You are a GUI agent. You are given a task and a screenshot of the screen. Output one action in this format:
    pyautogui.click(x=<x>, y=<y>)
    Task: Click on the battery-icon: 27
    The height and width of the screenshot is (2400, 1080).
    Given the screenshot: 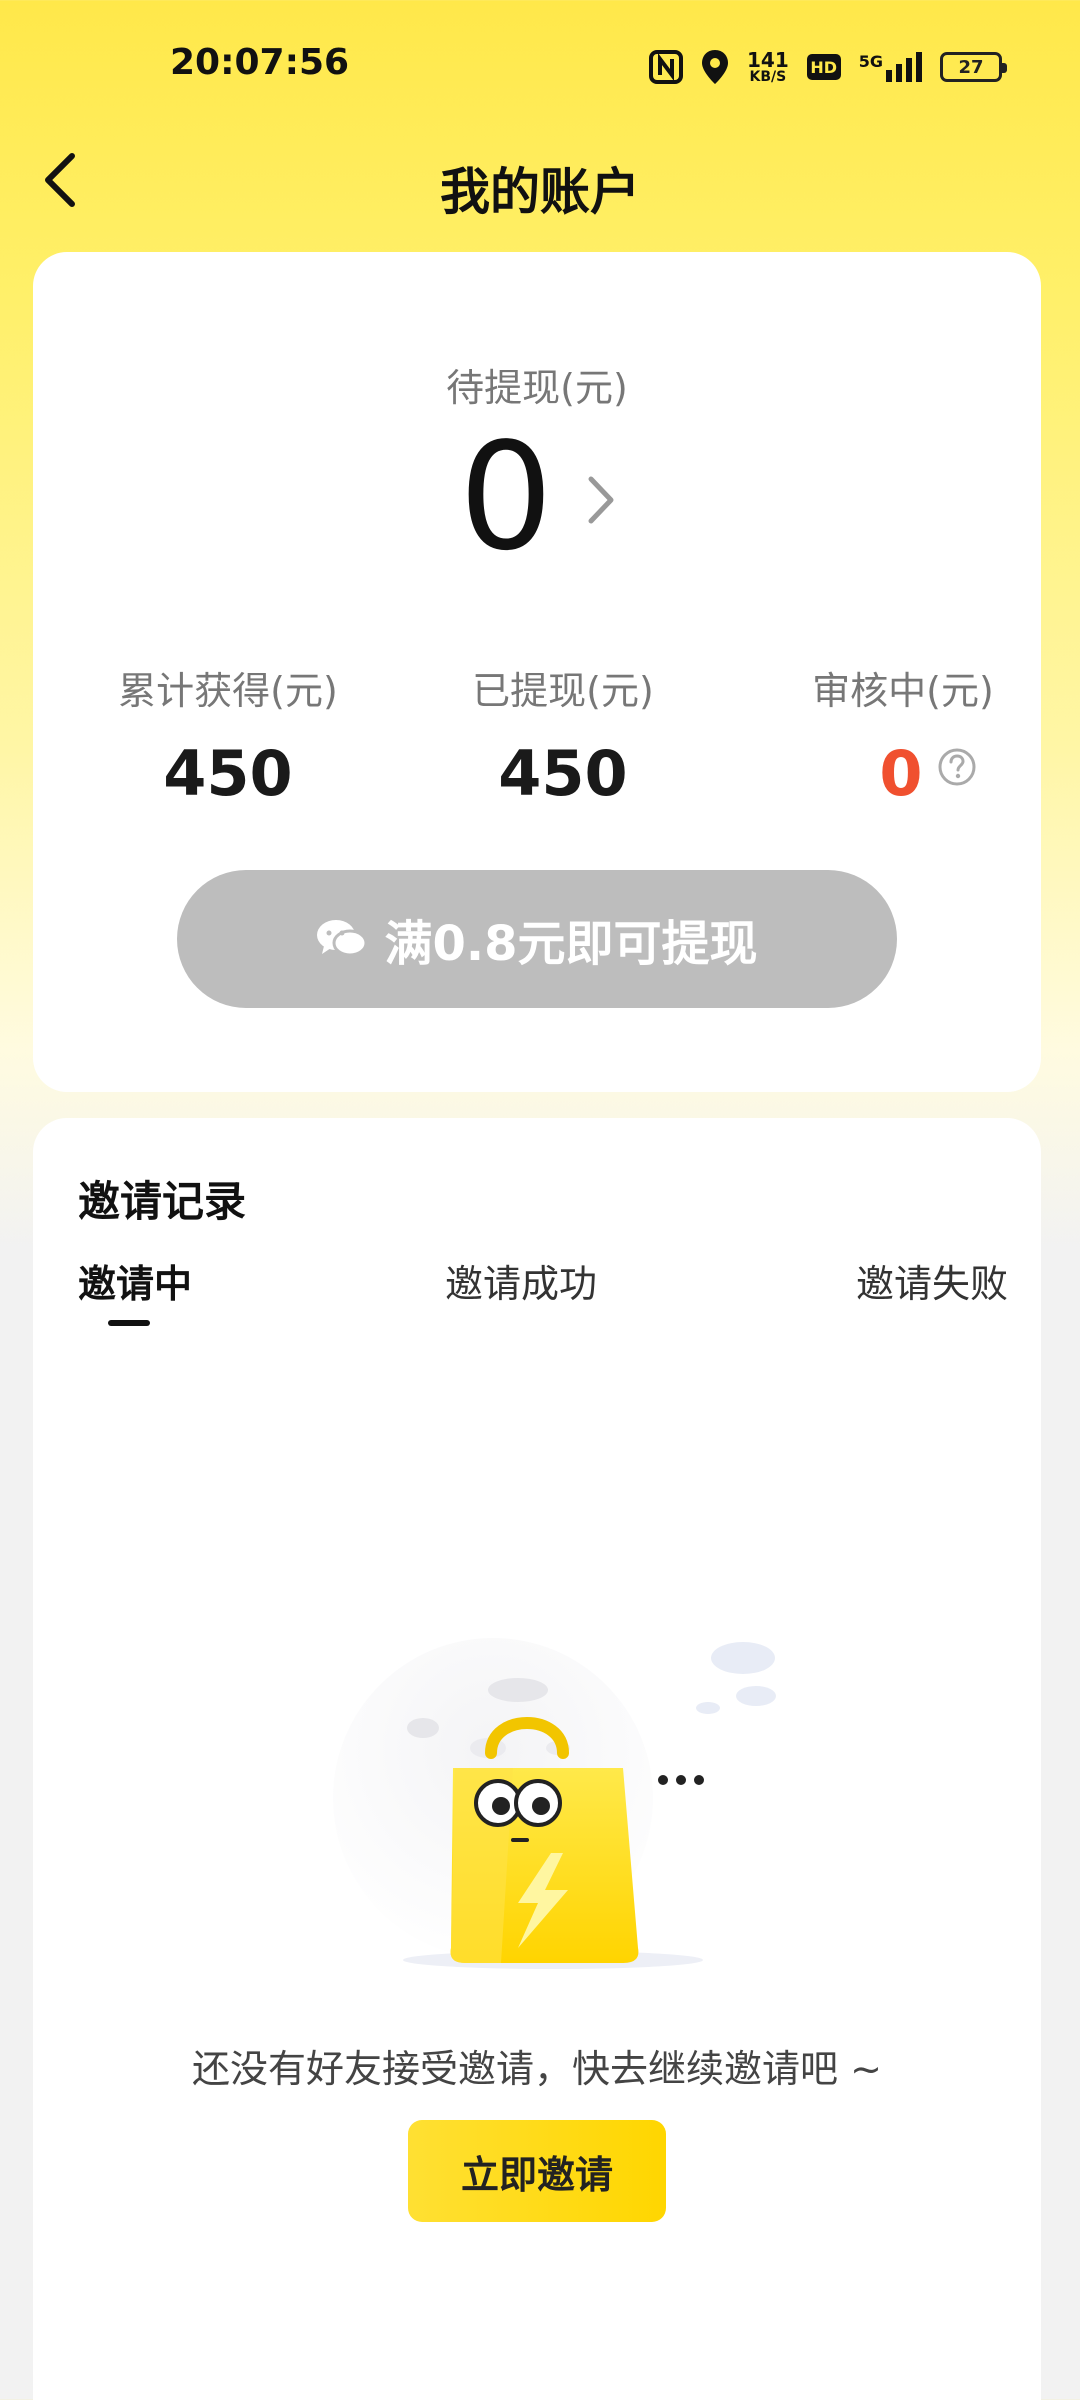 What is the action you would take?
    pyautogui.click(x=973, y=67)
    